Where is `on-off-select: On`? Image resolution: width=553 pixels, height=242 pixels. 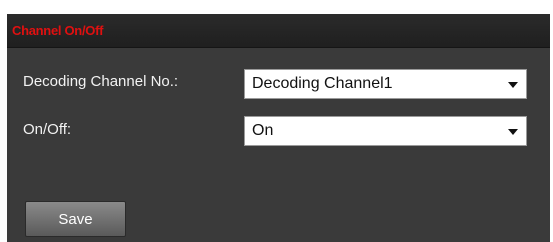
on-off-select: On is located at coordinates (385, 131).